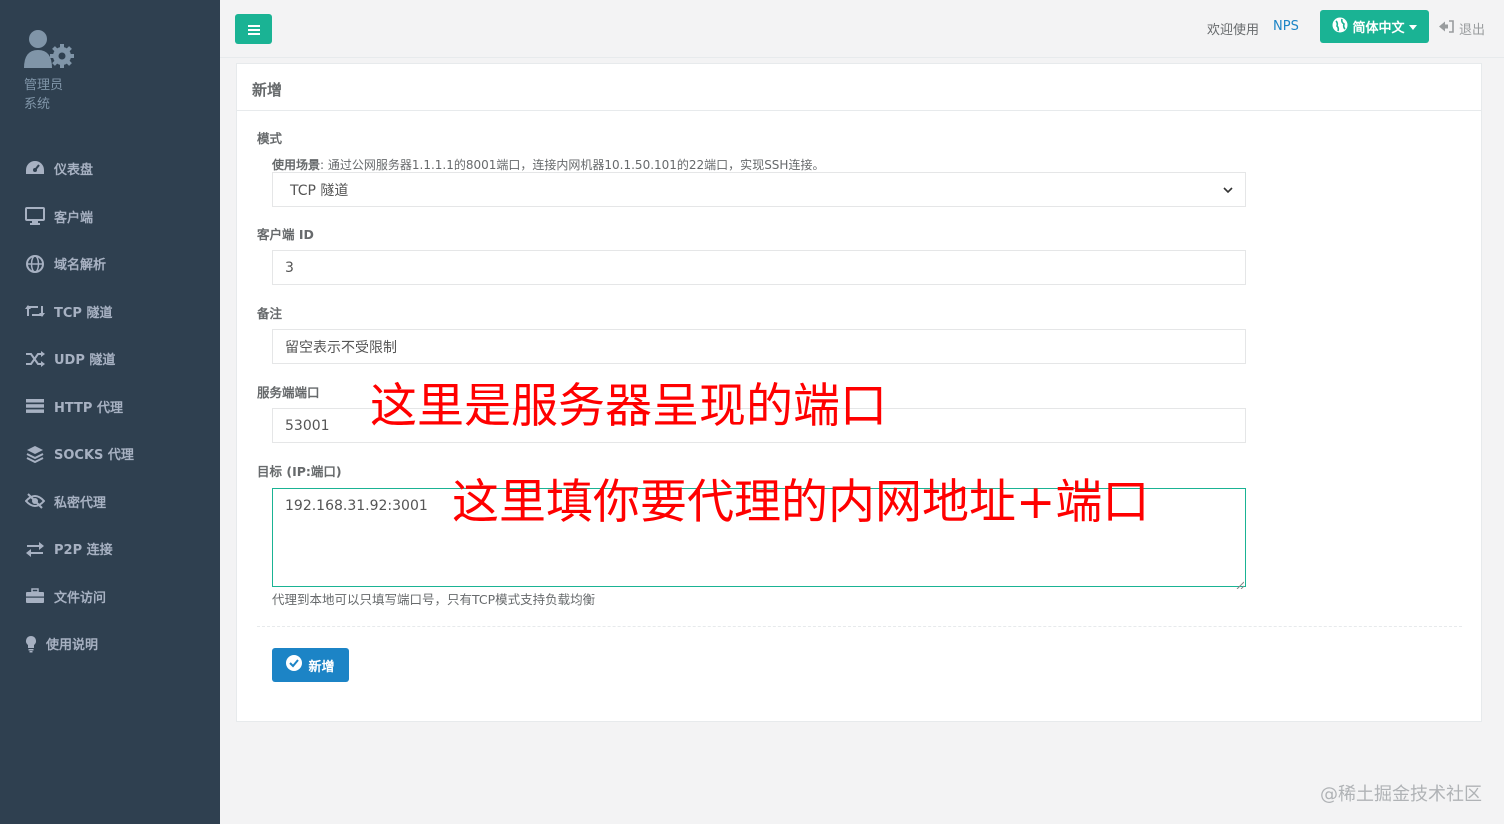 The width and height of the screenshot is (1504, 824). Describe the element at coordinates (35, 216) in the screenshot. I see `monitor-icon` at that location.